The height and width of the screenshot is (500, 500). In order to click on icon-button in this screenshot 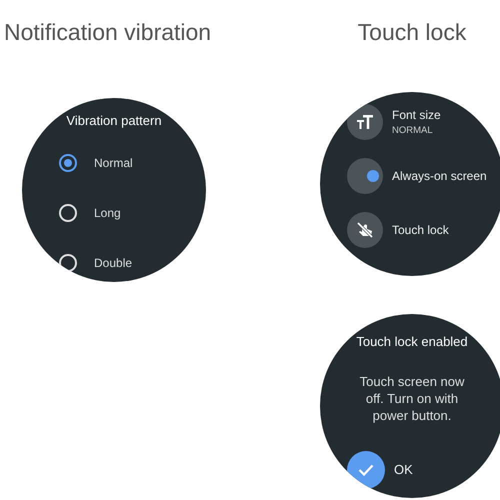, I will do `click(365, 230)`.